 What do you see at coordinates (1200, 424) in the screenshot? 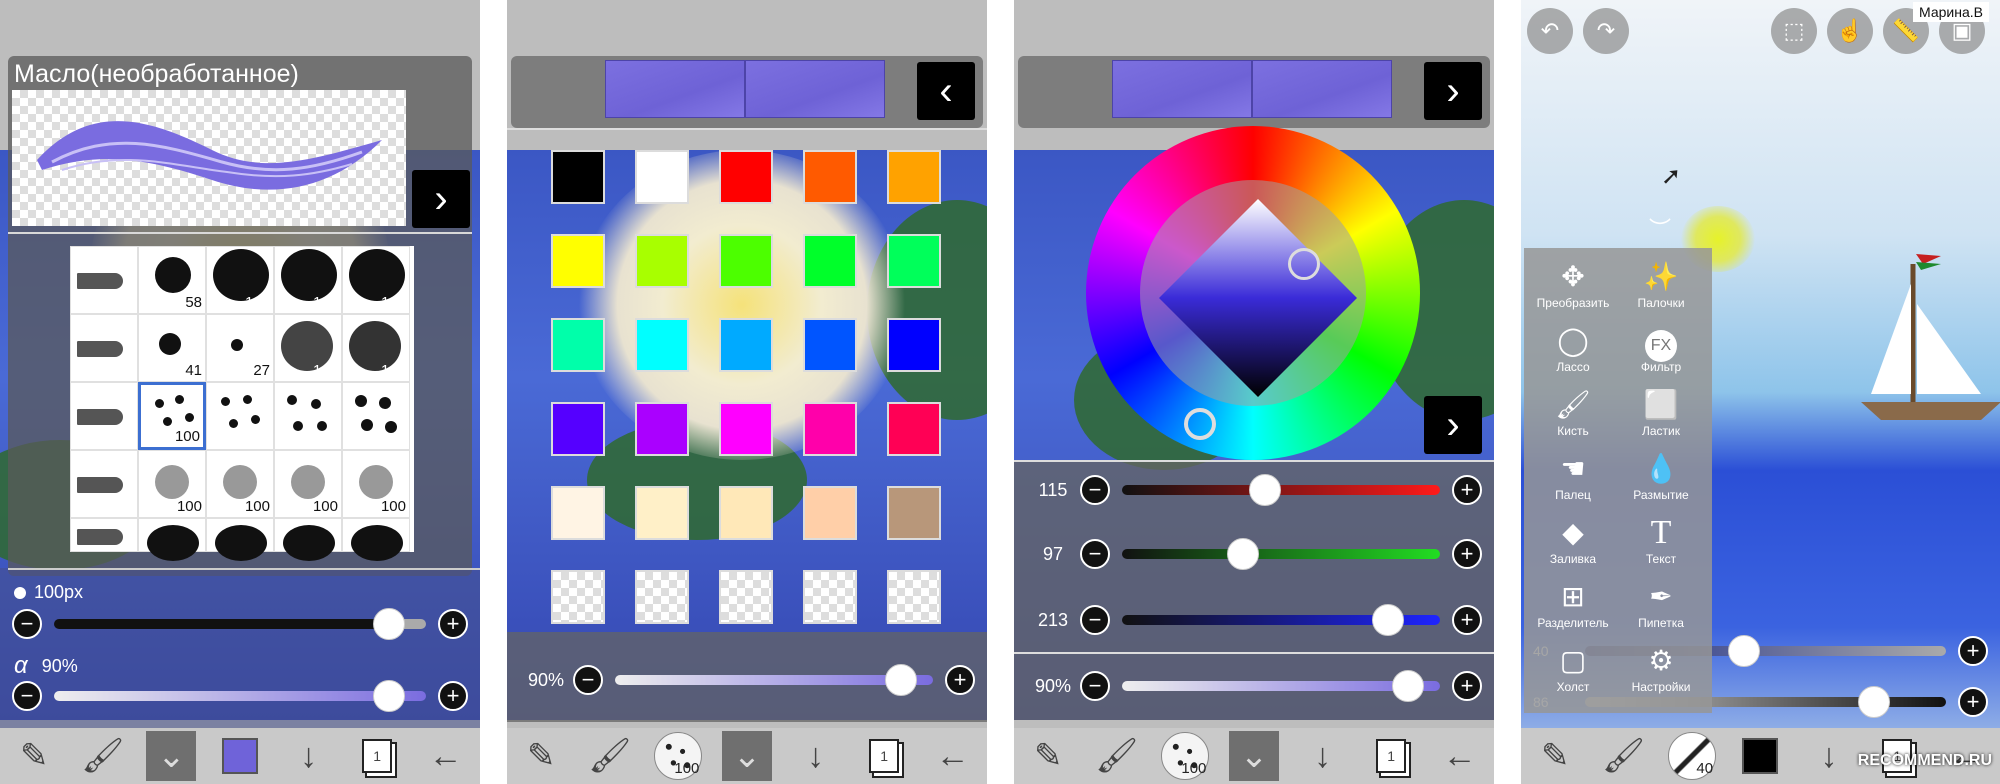
I see `hue-picker-handle` at bounding box center [1200, 424].